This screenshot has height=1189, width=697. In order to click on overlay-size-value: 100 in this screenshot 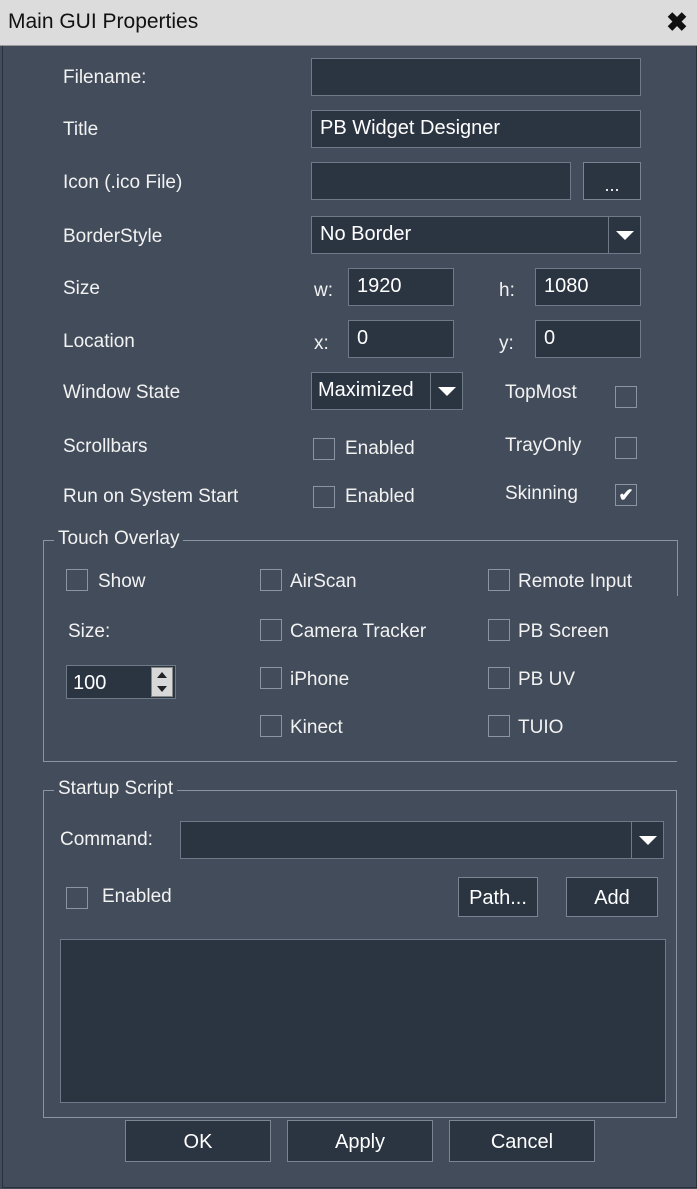, I will do `click(90, 683)`.